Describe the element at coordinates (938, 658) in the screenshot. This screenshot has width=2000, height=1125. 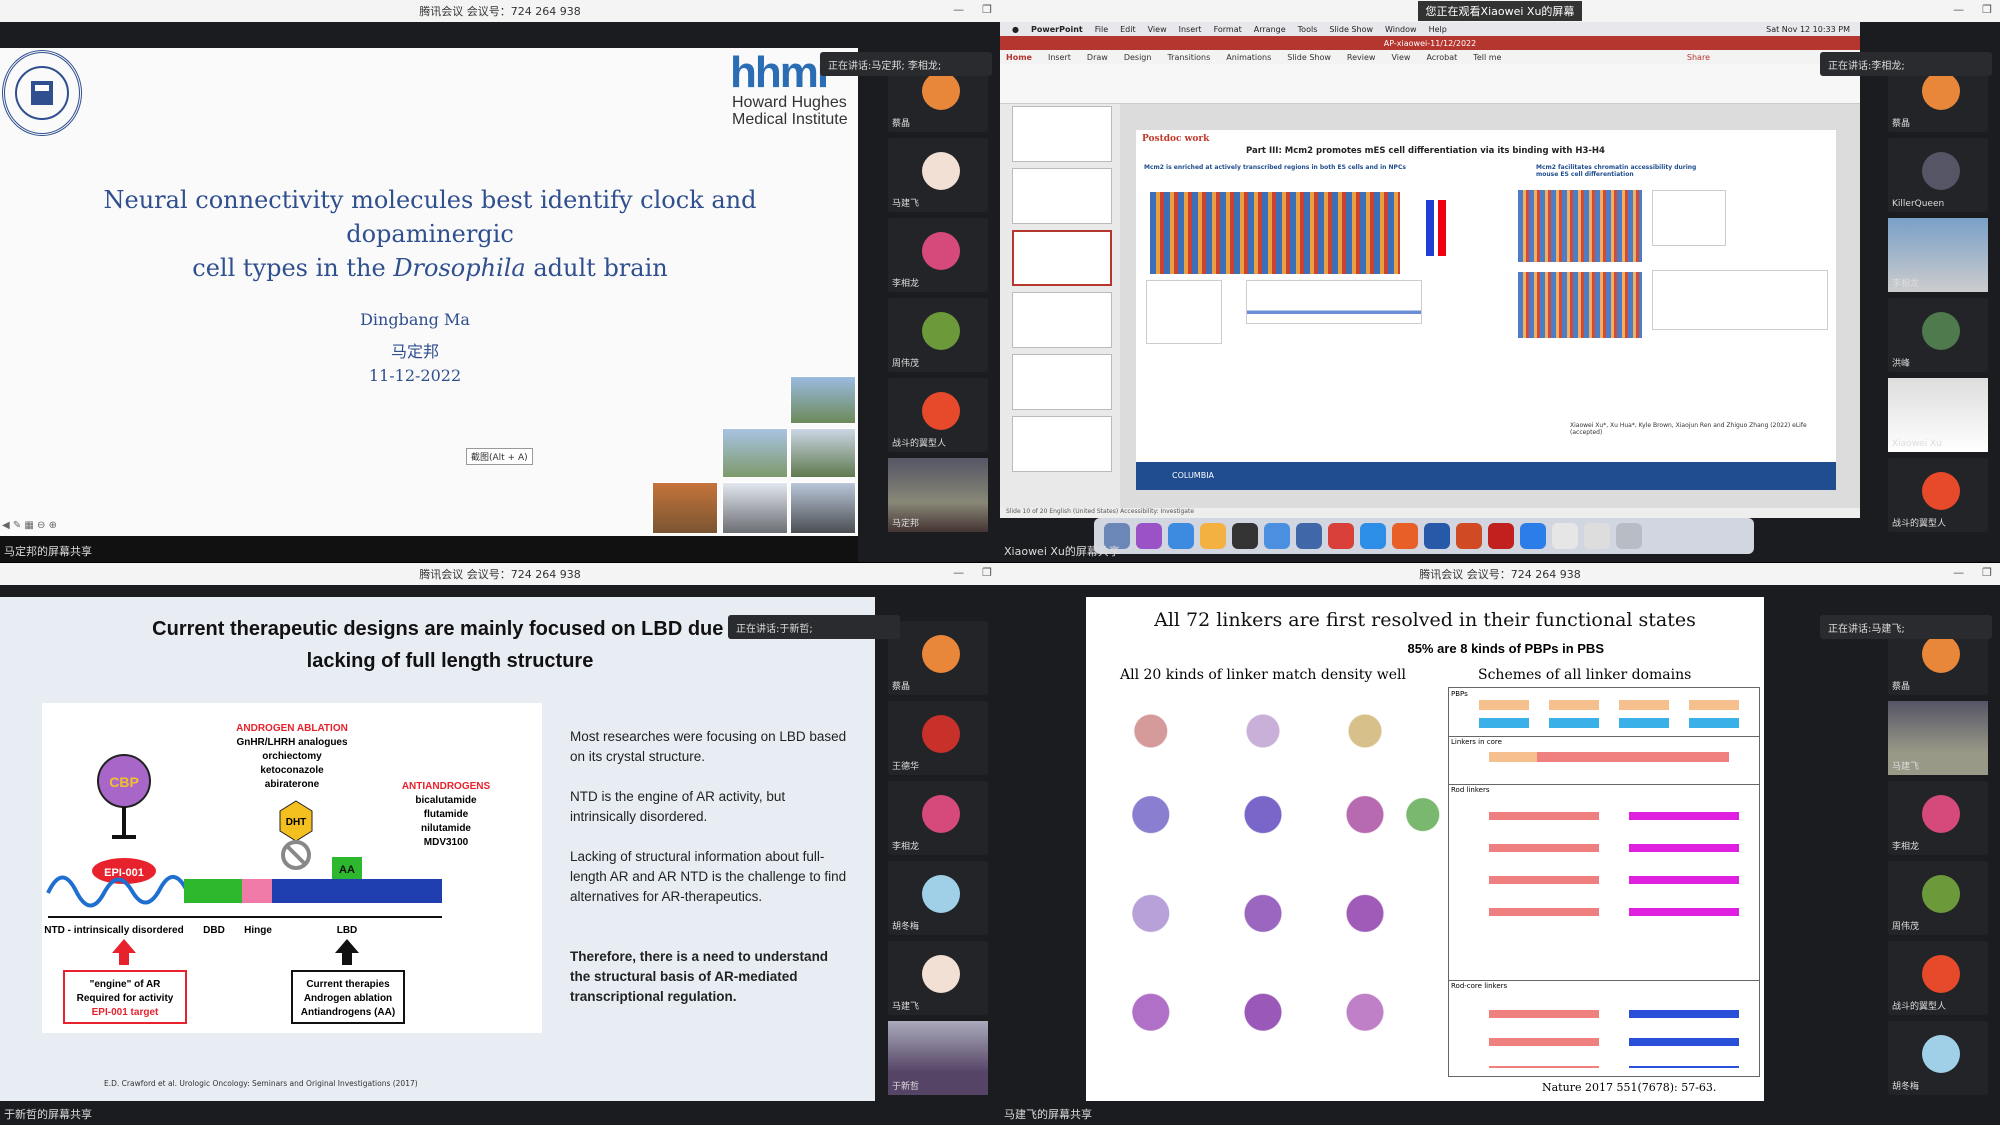
I see `participant-tile: 蔡晶` at that location.